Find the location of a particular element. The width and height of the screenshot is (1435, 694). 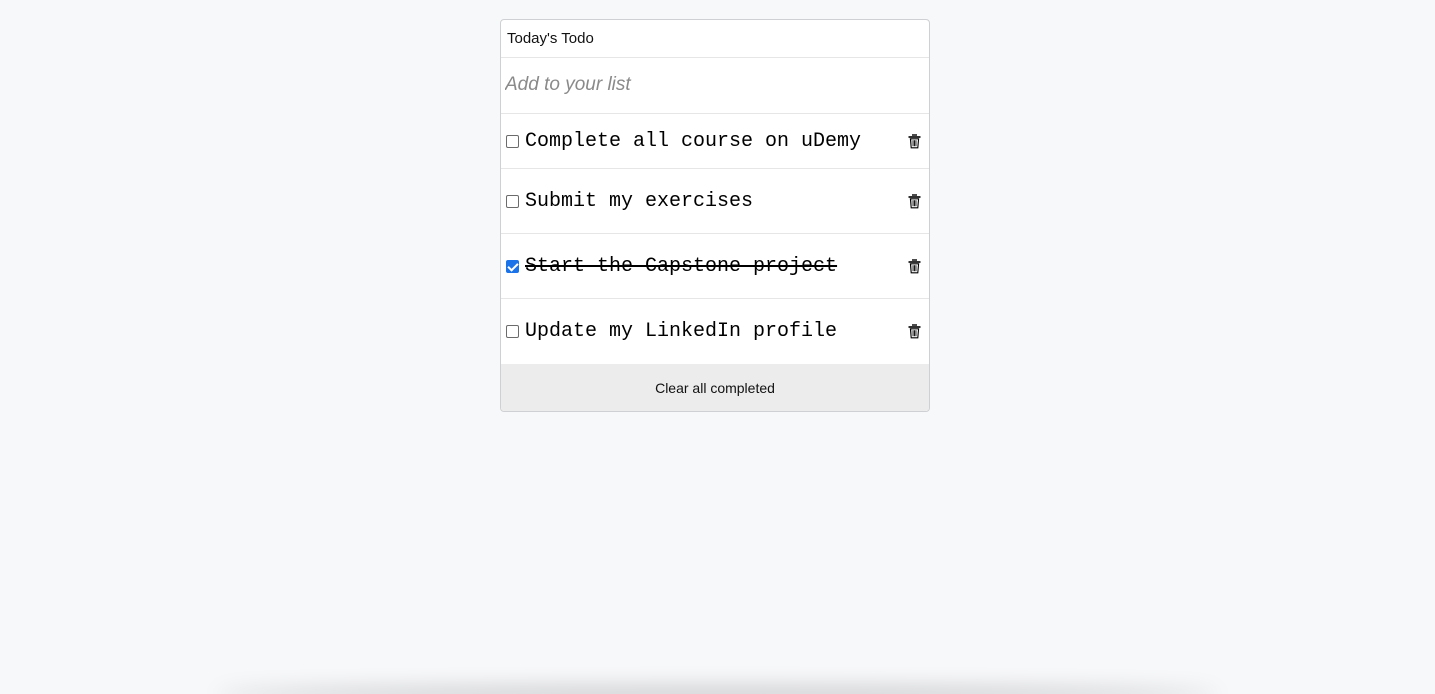

add-todo-row is located at coordinates (715, 86).